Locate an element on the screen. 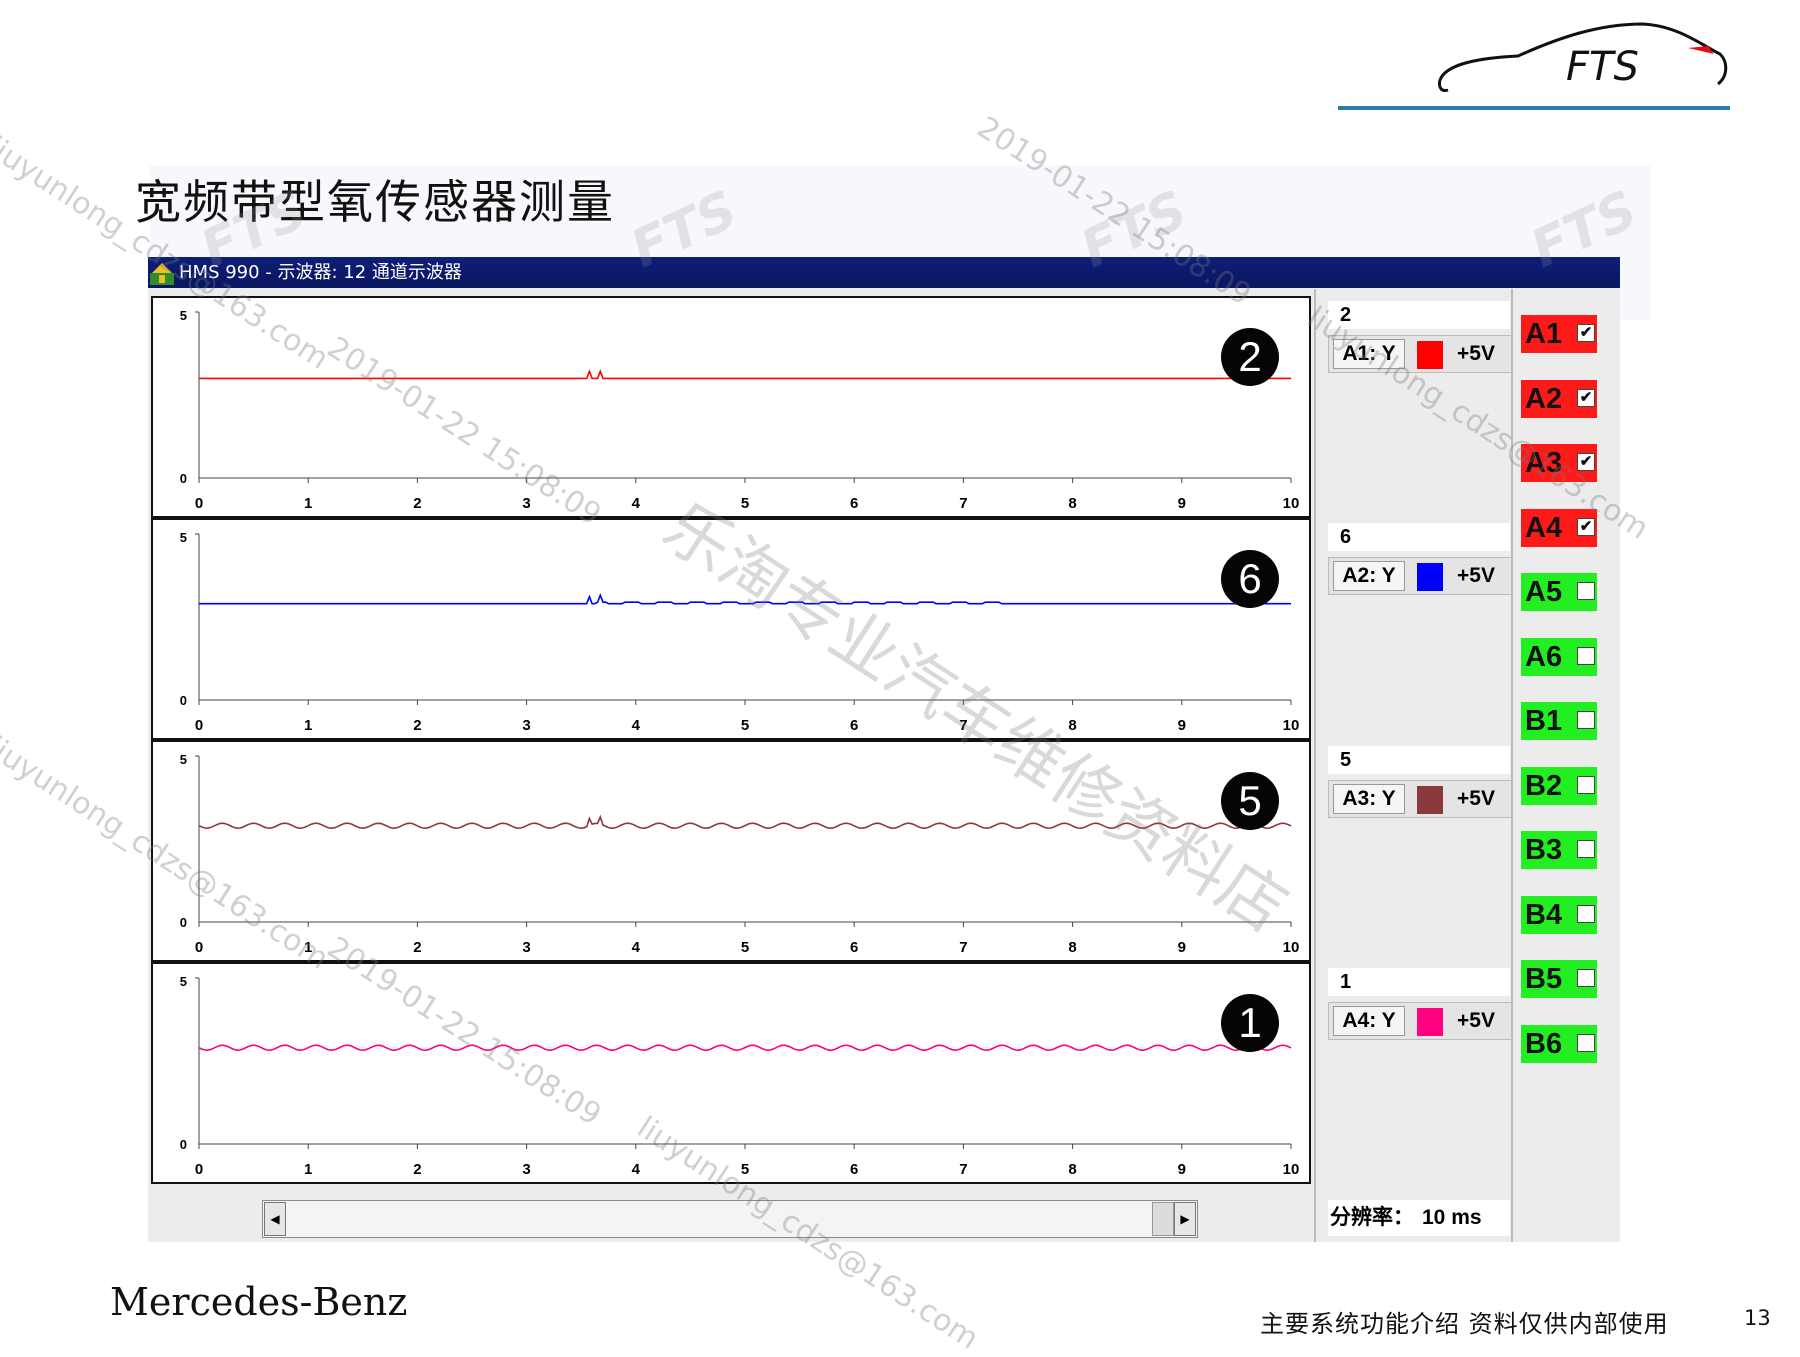 The height and width of the screenshot is (1357, 1800). channel-toggle-a5: A5 is located at coordinates (1559, 592).